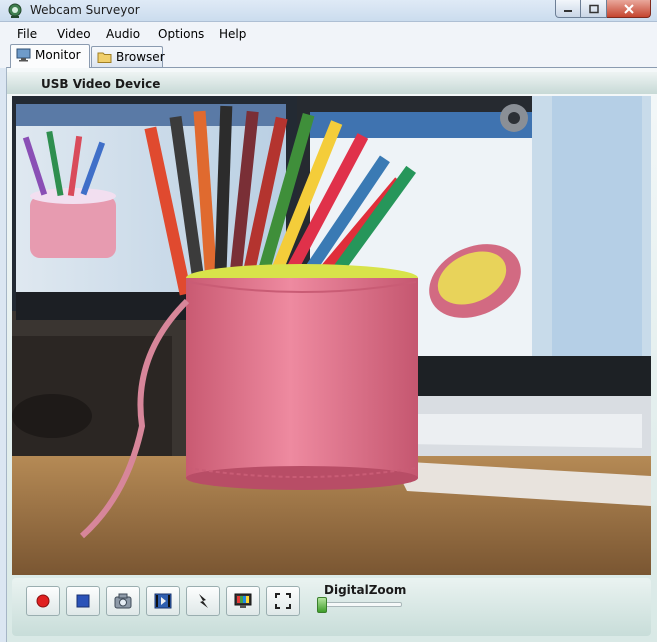 The height and width of the screenshot is (642, 657). What do you see at coordinates (328, 56) in the screenshot?
I see `tab-strip: Monitor Browser` at bounding box center [328, 56].